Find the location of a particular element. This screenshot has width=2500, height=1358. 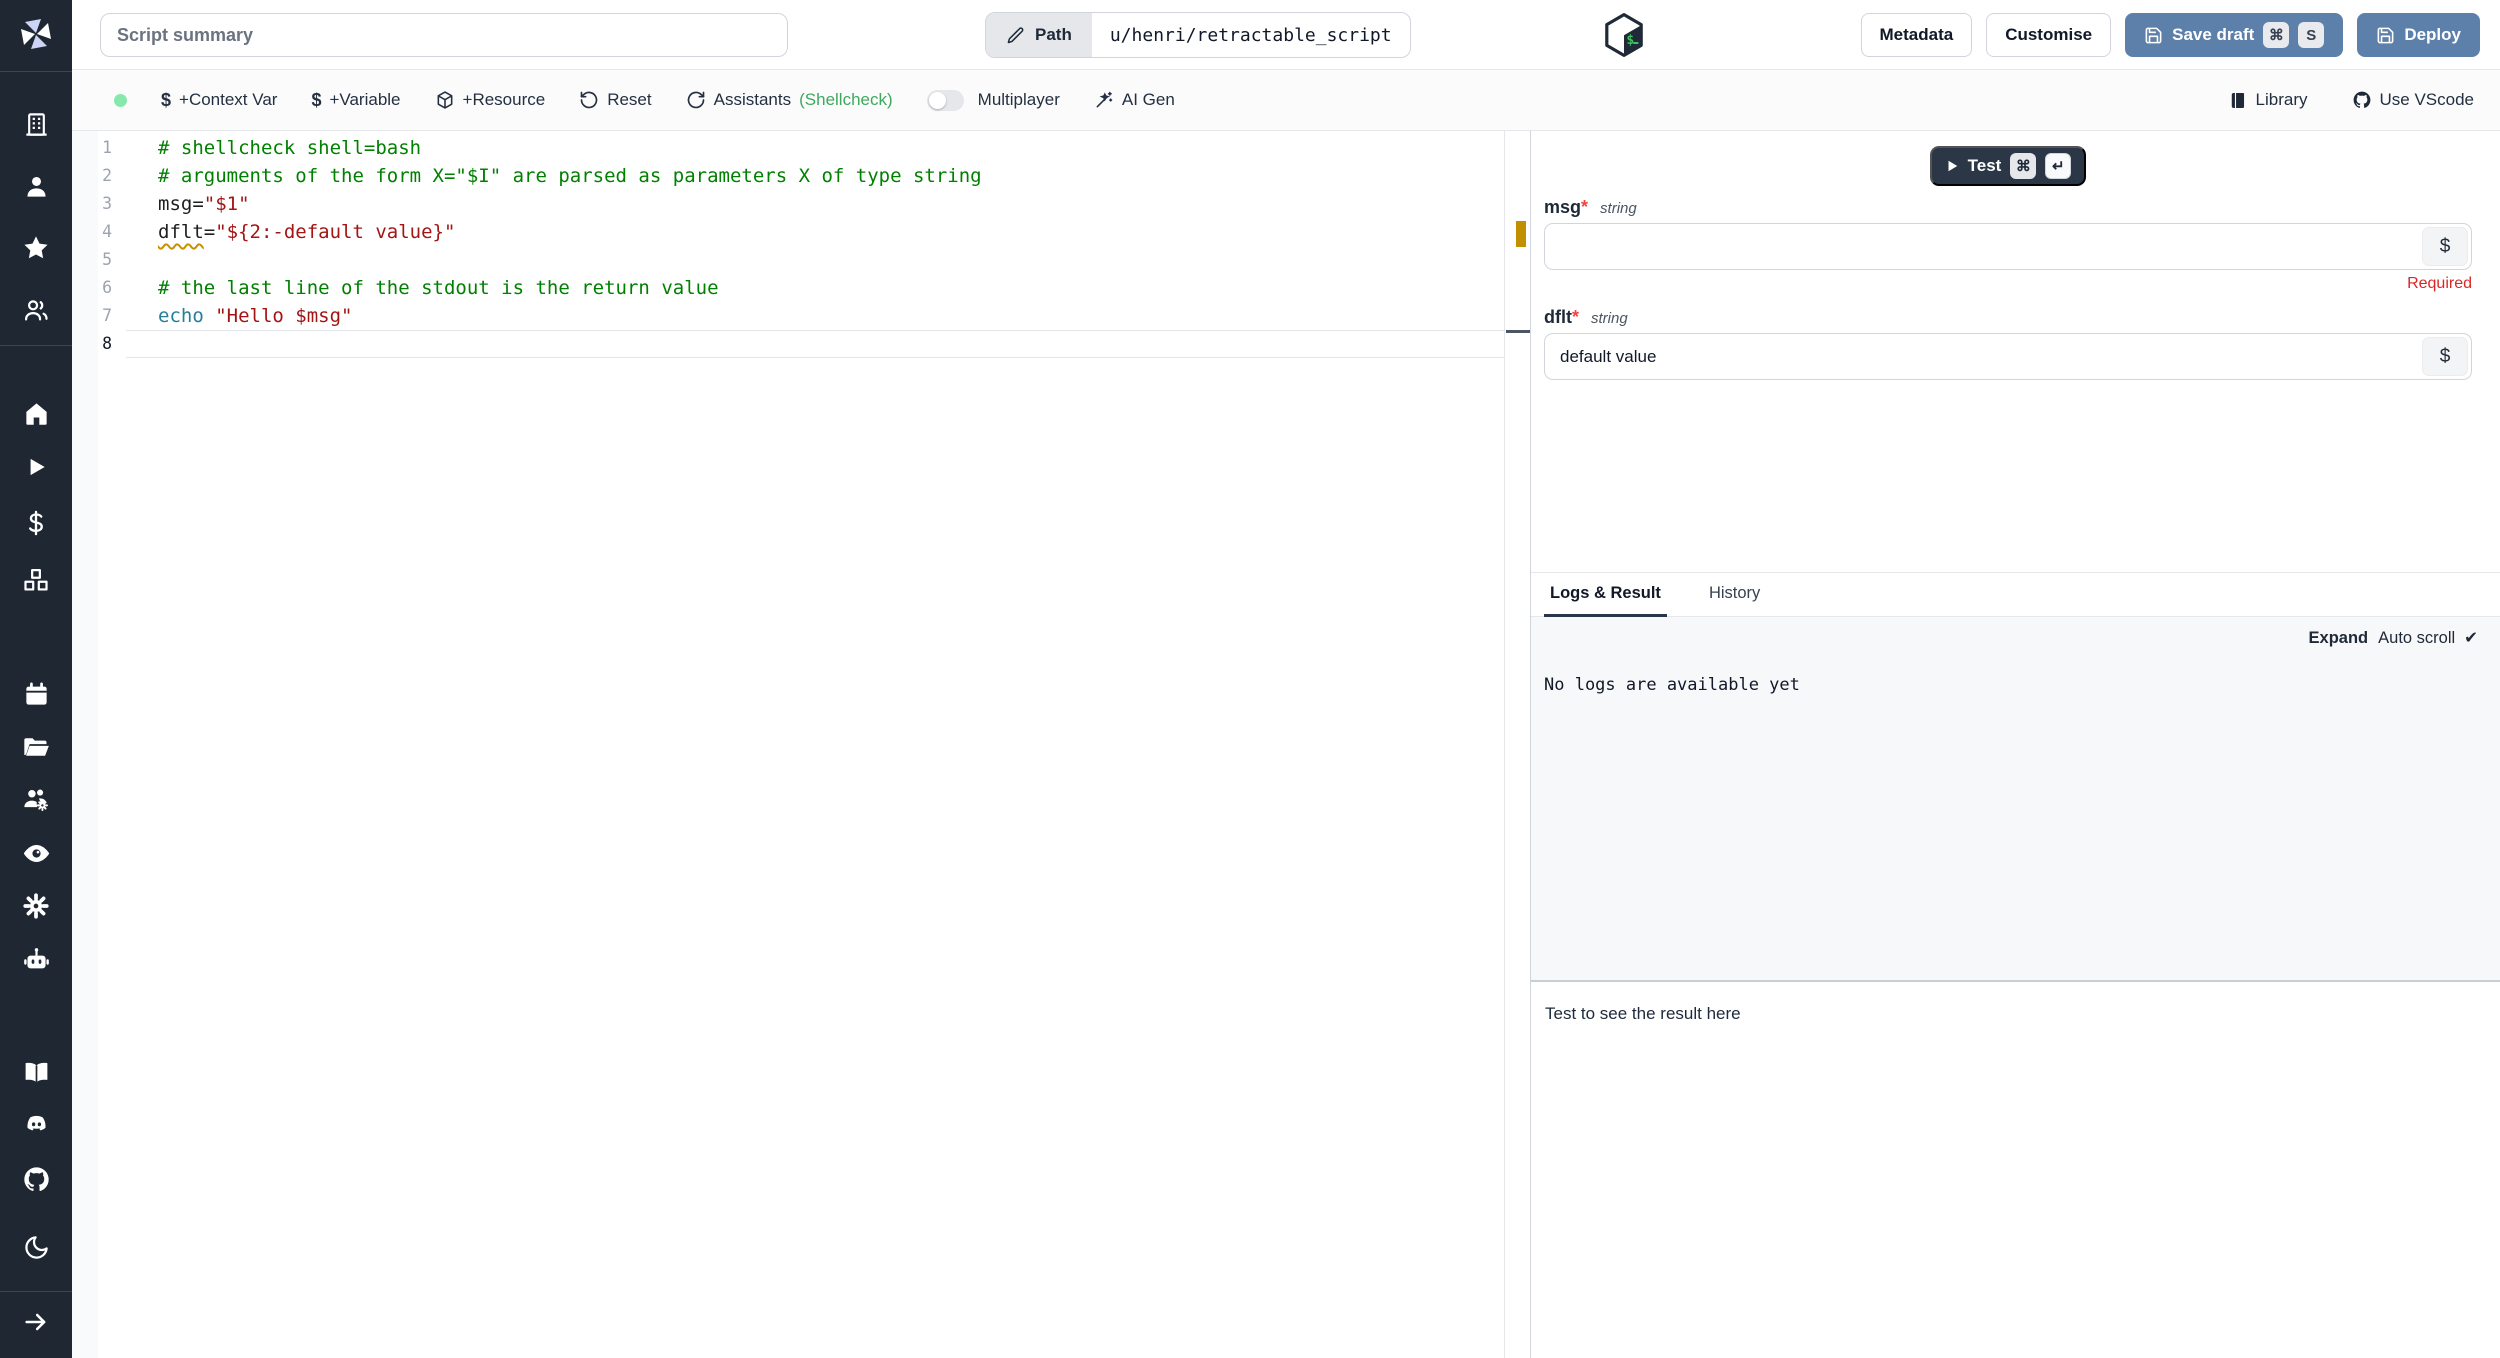

autoscroll-toggle: Auto scroll ✔ is located at coordinates (2428, 638).